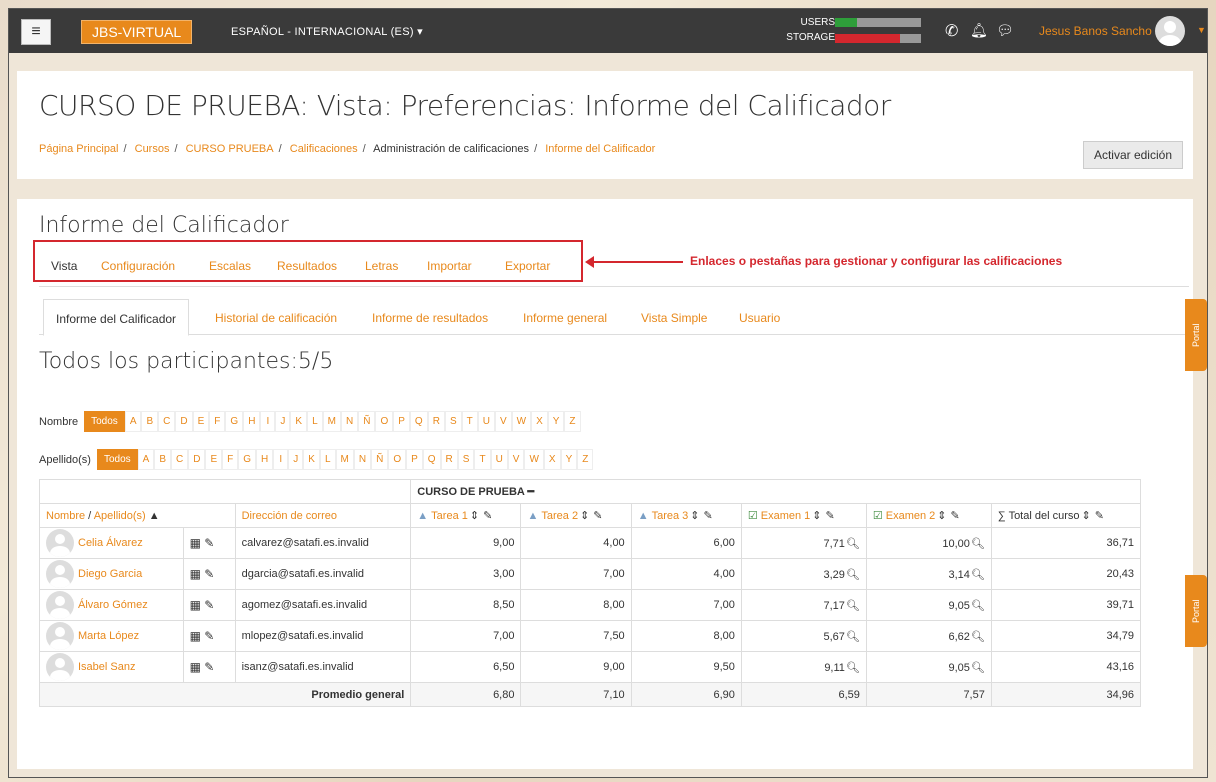 Image resolution: width=1216 pixels, height=782 pixels. What do you see at coordinates (469, 421) in the screenshot?
I see `first-name-letter: T` at bounding box center [469, 421].